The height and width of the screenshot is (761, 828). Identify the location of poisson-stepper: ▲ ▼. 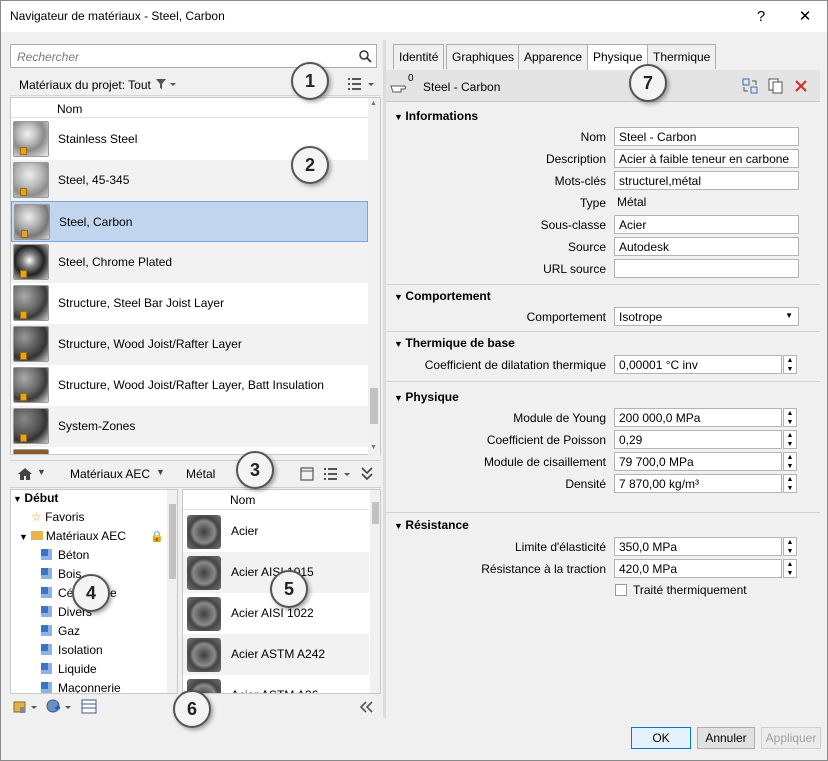
(790, 439).